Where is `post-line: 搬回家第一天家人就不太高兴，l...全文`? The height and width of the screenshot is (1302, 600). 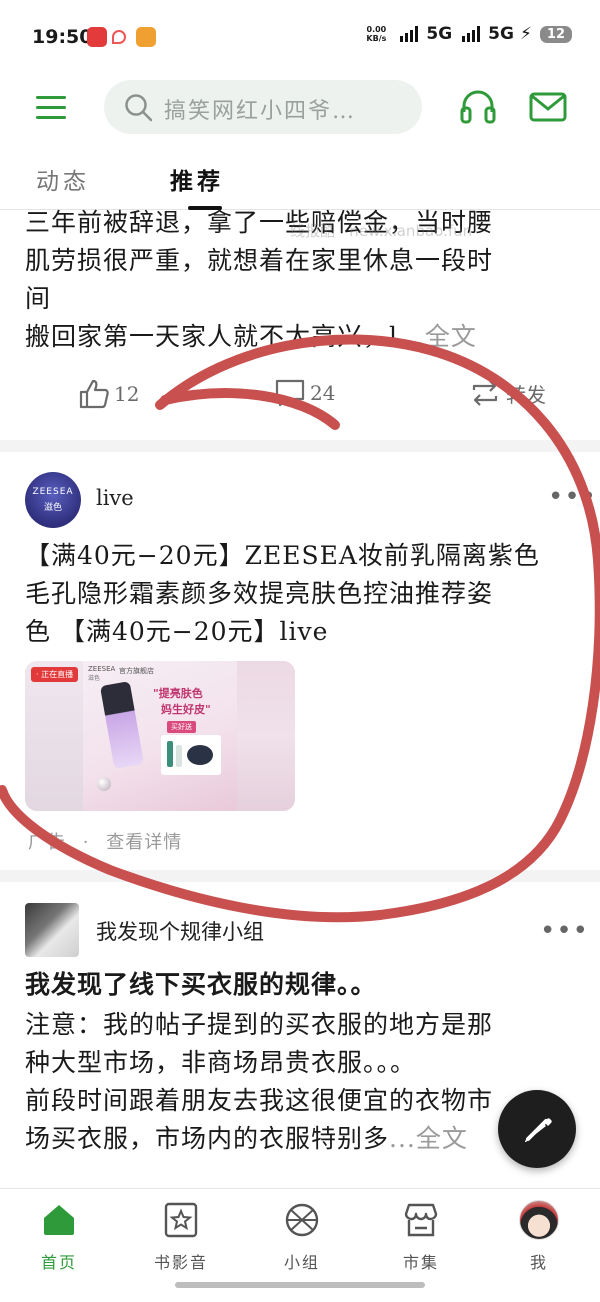
post-line: 搬回家第一天家人就不太高兴，l...全文 is located at coordinates (251, 336).